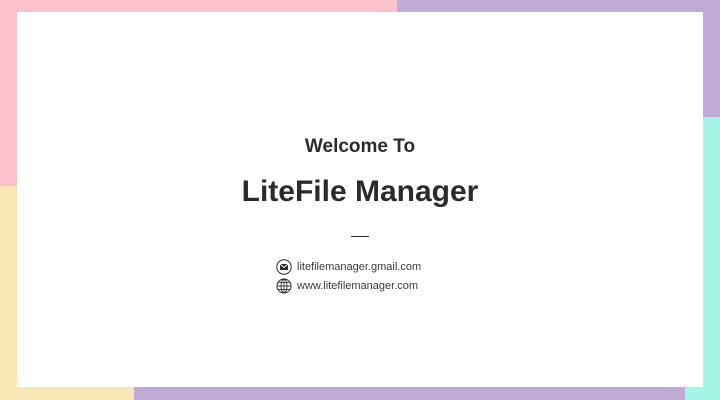  Describe the element at coordinates (702, 393) in the screenshot. I see `frame-band-teal-bottom` at that location.